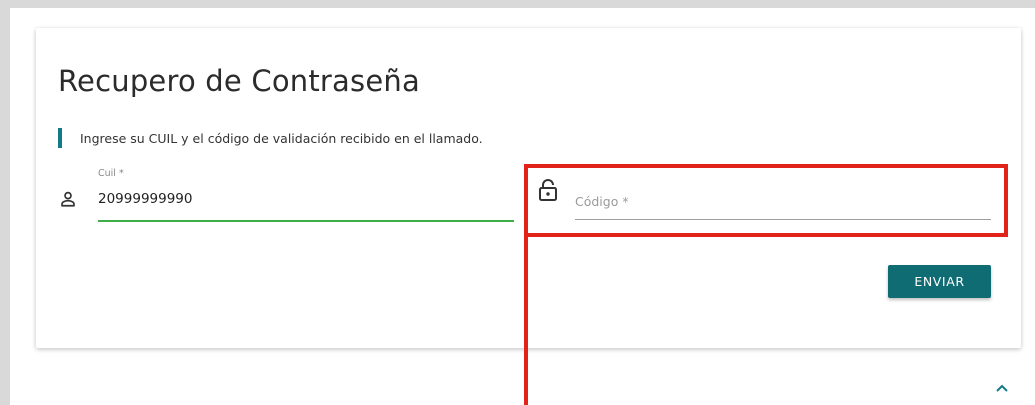 The width and height of the screenshot is (1035, 405). What do you see at coordinates (766, 200) in the screenshot?
I see `highlight-box` at bounding box center [766, 200].